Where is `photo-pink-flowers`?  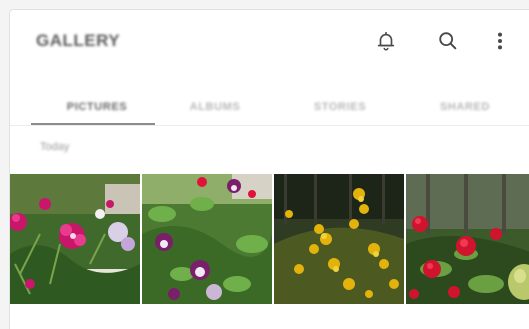 photo-pink-flowers is located at coordinates (75, 239).